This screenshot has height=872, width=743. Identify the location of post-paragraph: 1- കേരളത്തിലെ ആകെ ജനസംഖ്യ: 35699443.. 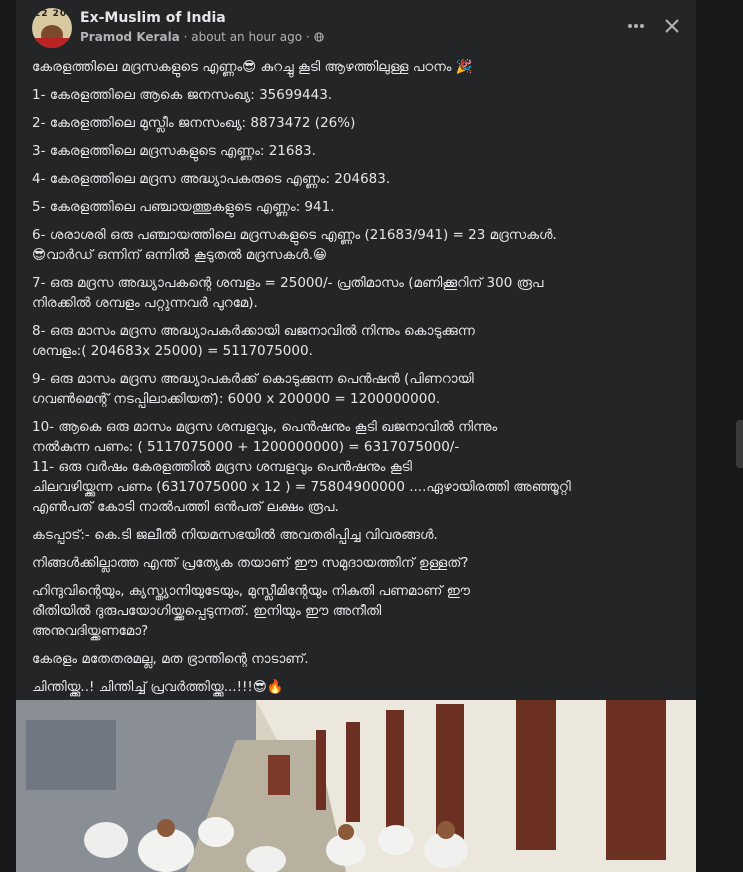
(182, 95).